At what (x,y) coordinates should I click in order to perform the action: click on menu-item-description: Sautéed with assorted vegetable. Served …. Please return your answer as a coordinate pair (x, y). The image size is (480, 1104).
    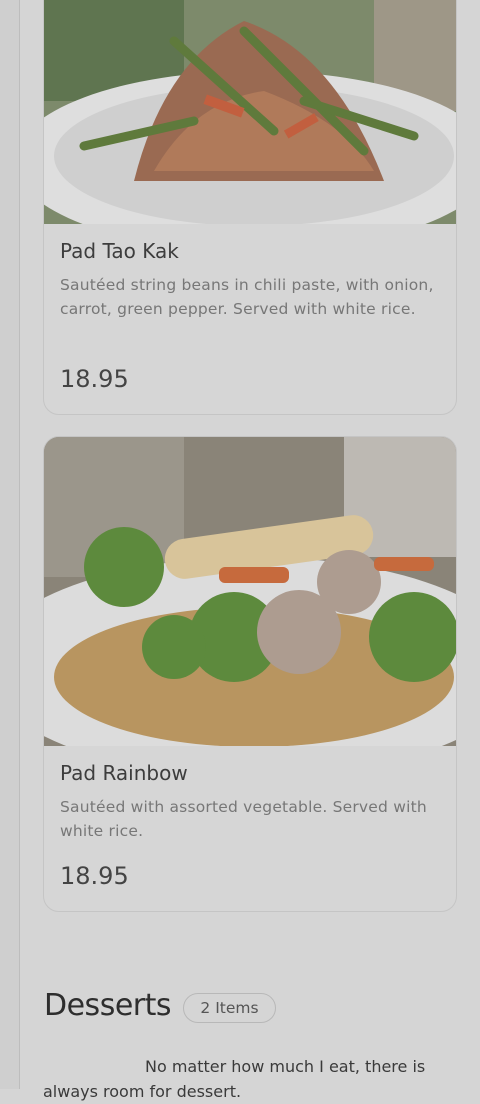
    Looking at the image, I should click on (243, 819).